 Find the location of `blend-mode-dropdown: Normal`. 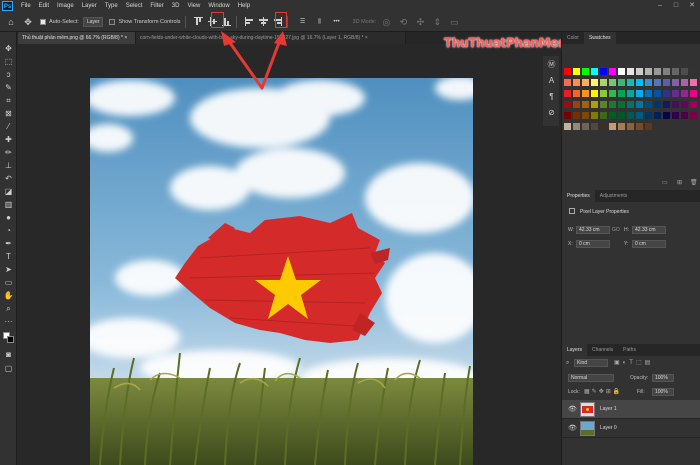

blend-mode-dropdown: Normal is located at coordinates (591, 378).